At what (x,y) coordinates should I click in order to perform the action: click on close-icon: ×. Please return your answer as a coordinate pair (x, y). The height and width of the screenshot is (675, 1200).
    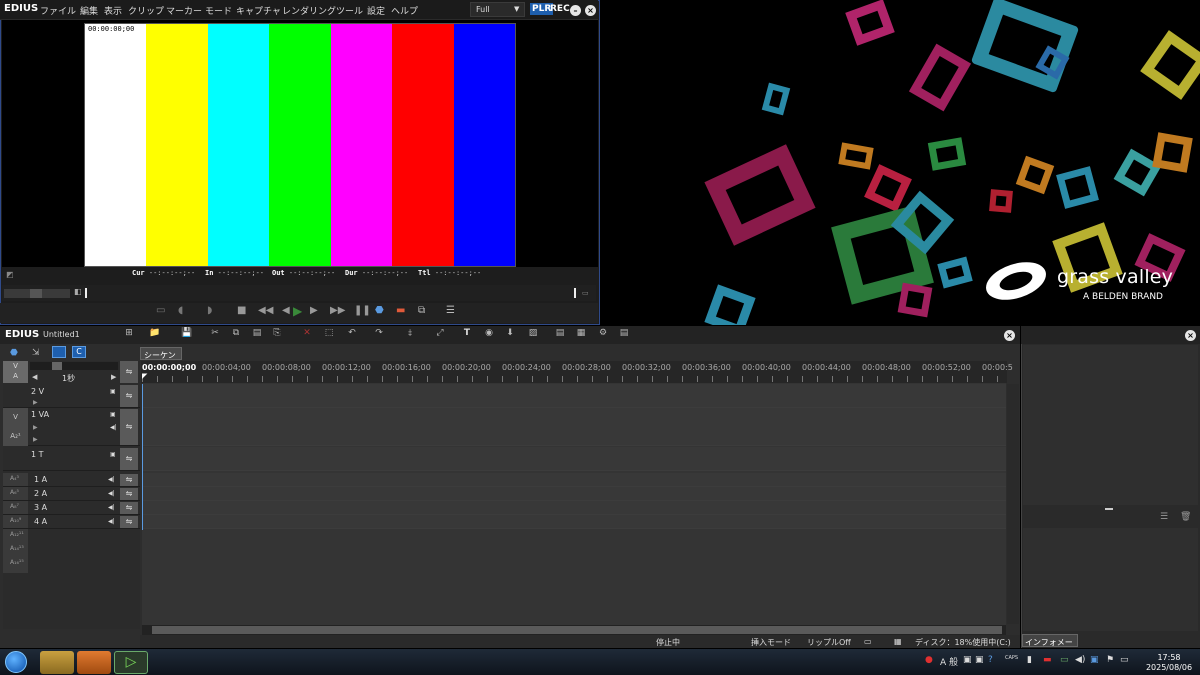
    Looking at the image, I should click on (590, 10).